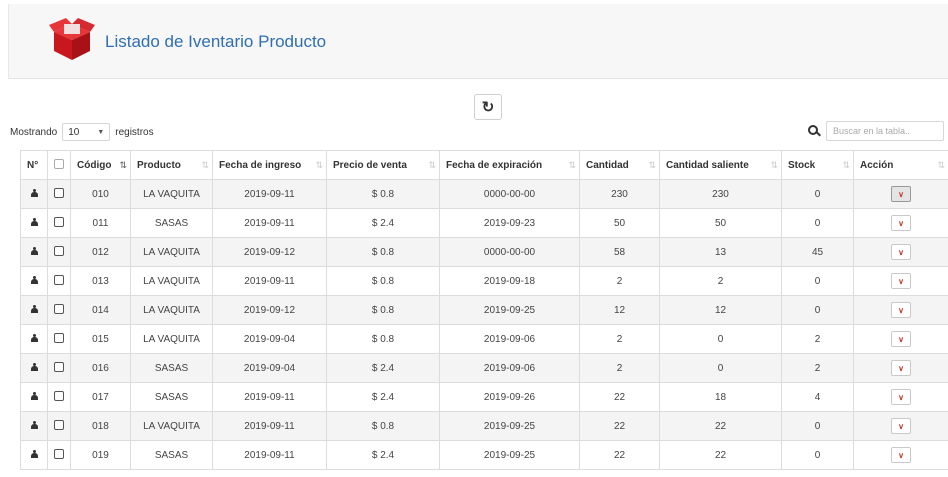 The height and width of the screenshot is (477, 948). What do you see at coordinates (817, 165) in the screenshot?
I see `col-header-stock: Stock ⇅` at bounding box center [817, 165].